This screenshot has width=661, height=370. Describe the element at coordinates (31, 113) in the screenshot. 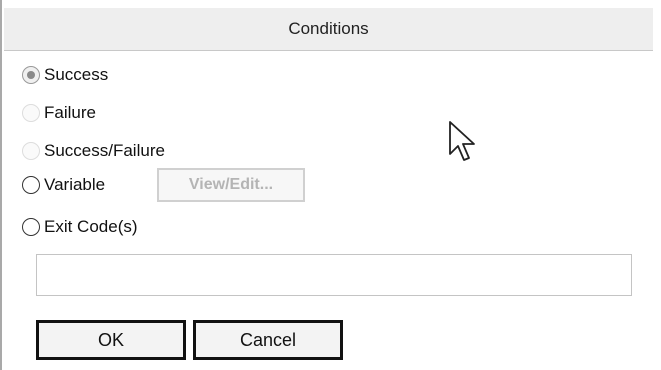

I see `failure-radio` at that location.